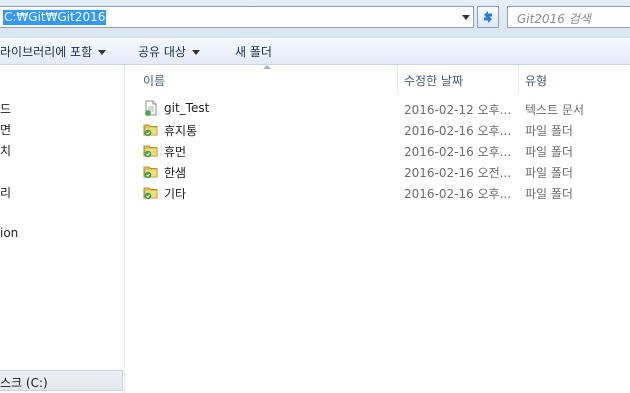  I want to click on share-with-label: 공유 대상, so click(162, 52).